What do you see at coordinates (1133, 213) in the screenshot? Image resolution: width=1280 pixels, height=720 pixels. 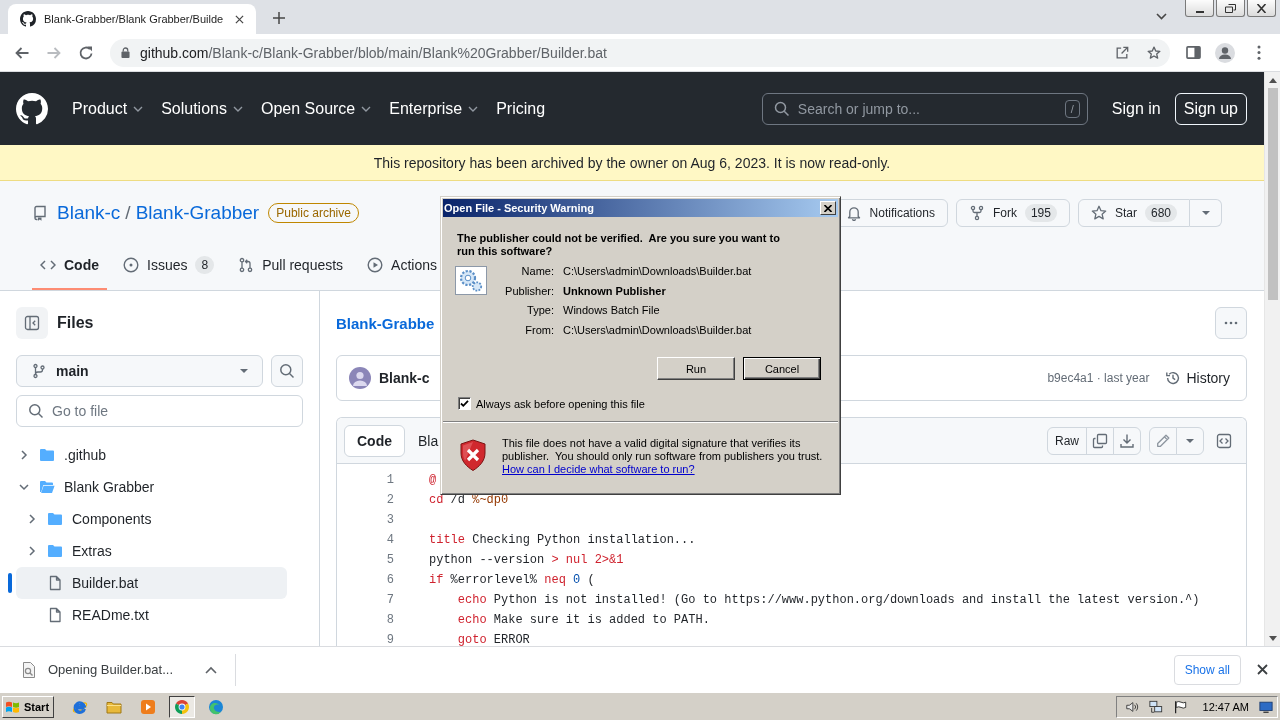 I see `star-button: Star 680` at bounding box center [1133, 213].